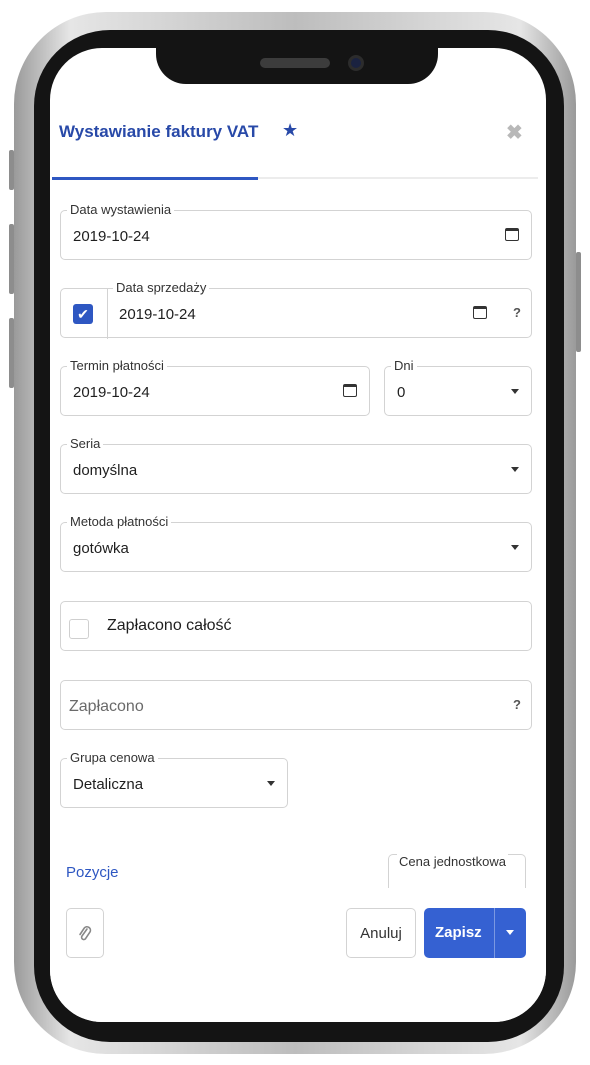  What do you see at coordinates (83, 314) in the screenshot?
I see `sale-date-checkbox: ✔` at bounding box center [83, 314].